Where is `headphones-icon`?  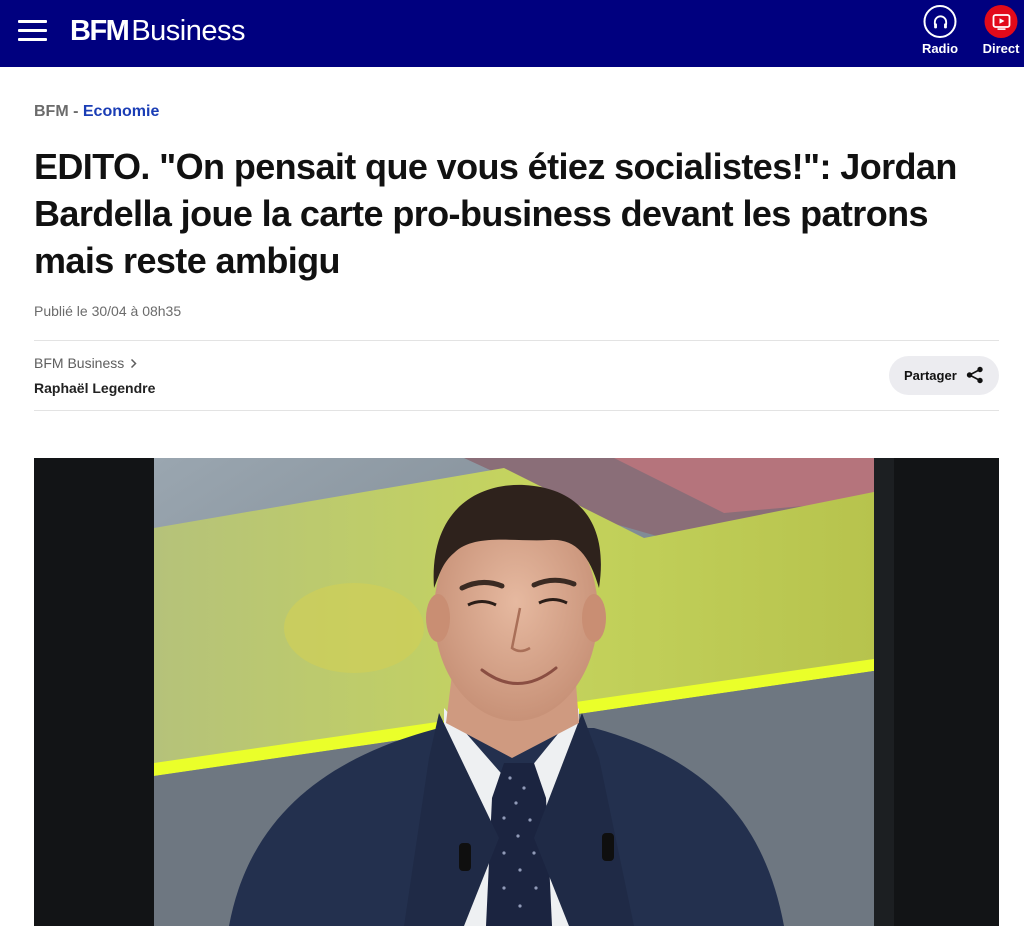 headphones-icon is located at coordinates (940, 21).